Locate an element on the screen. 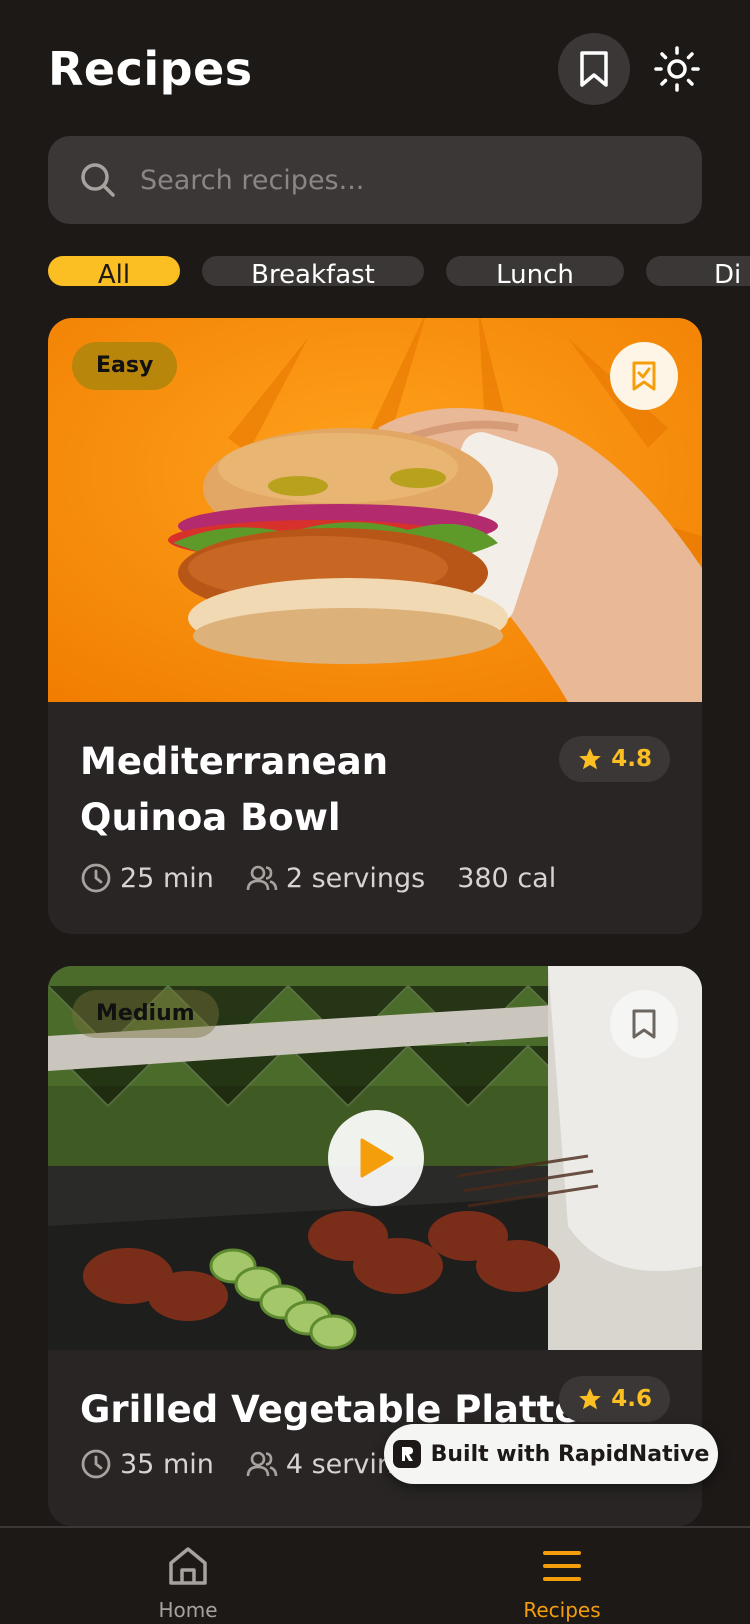 The width and height of the screenshot is (750, 1624). cook-time: 25 min is located at coordinates (147, 878).